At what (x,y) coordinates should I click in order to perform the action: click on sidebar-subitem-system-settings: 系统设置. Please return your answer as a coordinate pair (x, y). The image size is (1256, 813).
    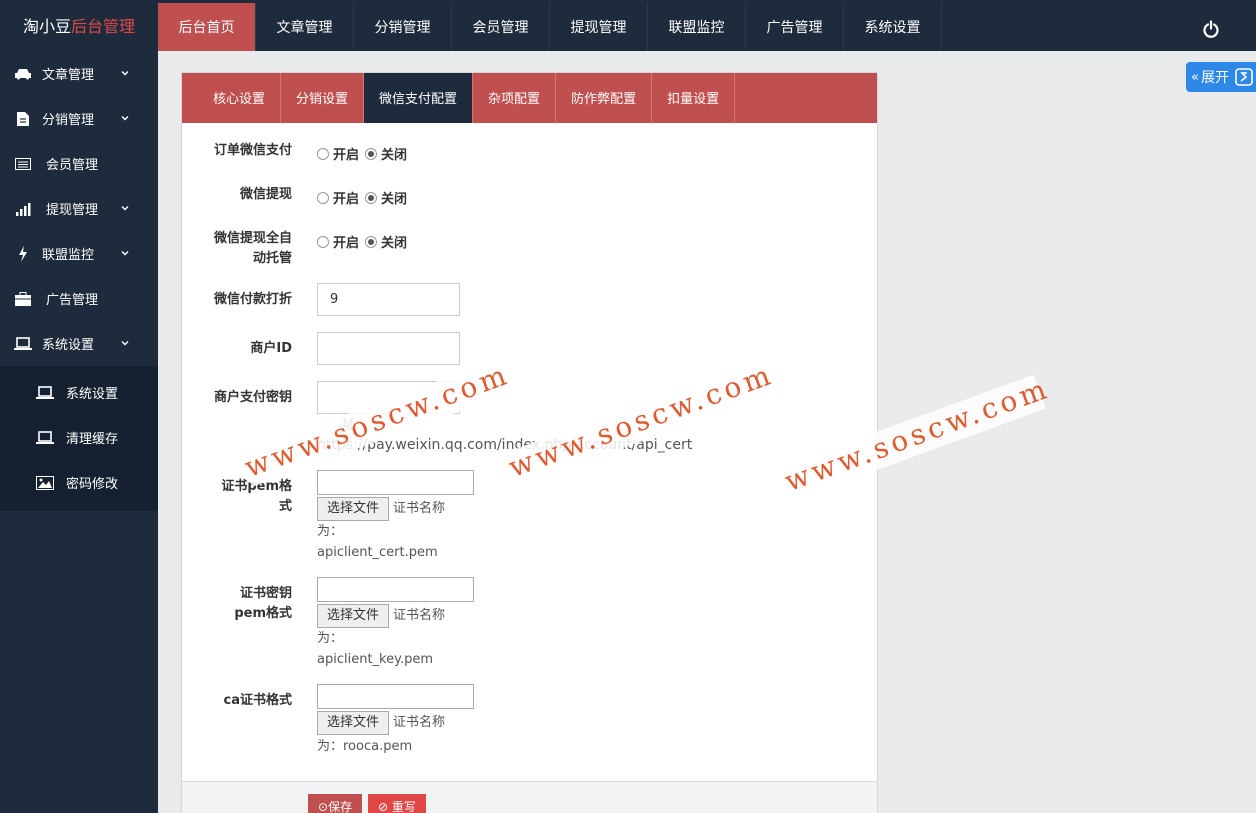
    Looking at the image, I should click on (79, 392).